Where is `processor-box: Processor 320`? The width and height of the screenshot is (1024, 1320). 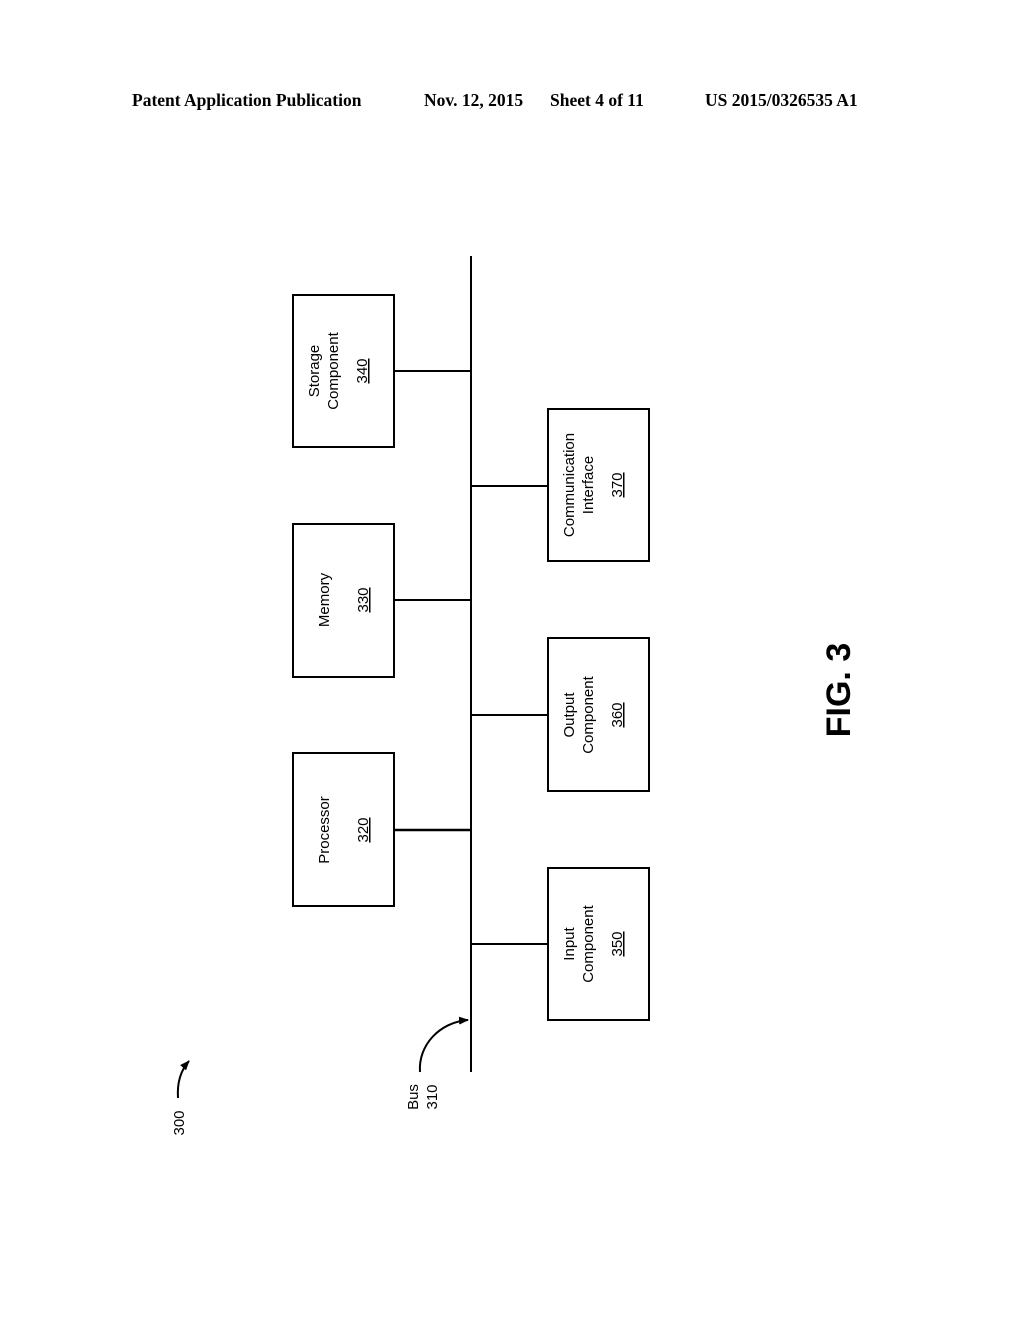 processor-box: Processor 320 is located at coordinates (343, 829).